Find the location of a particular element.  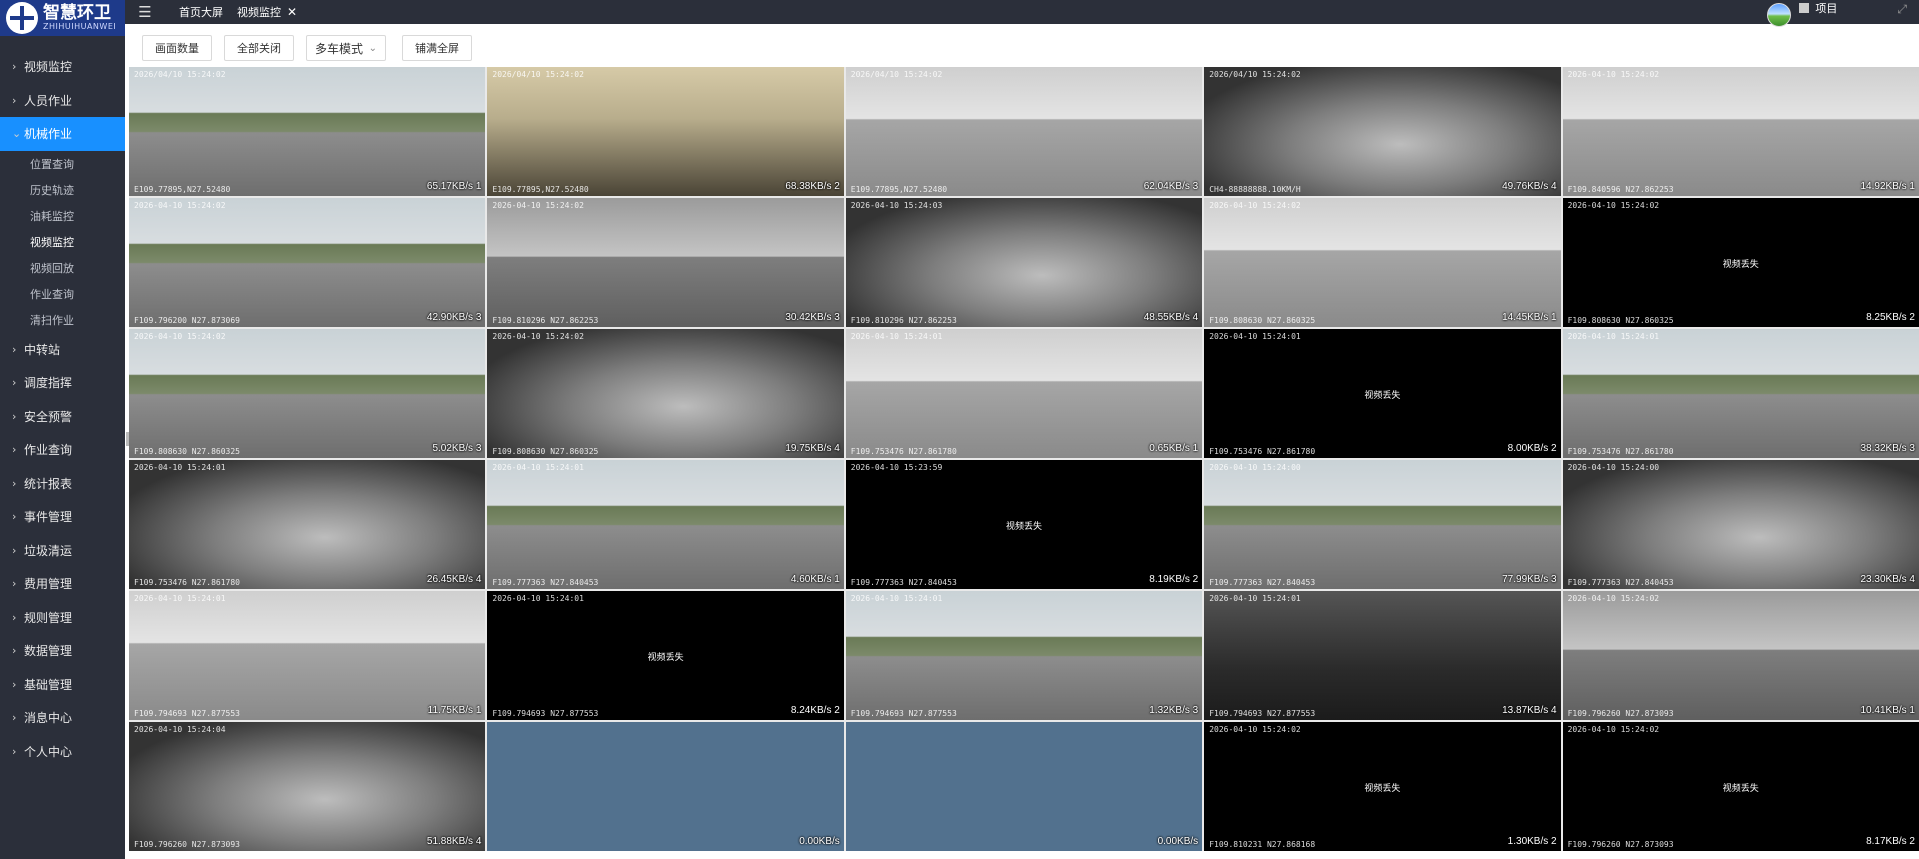

sidebar-subitem: 视频回放 is located at coordinates (62, 268).